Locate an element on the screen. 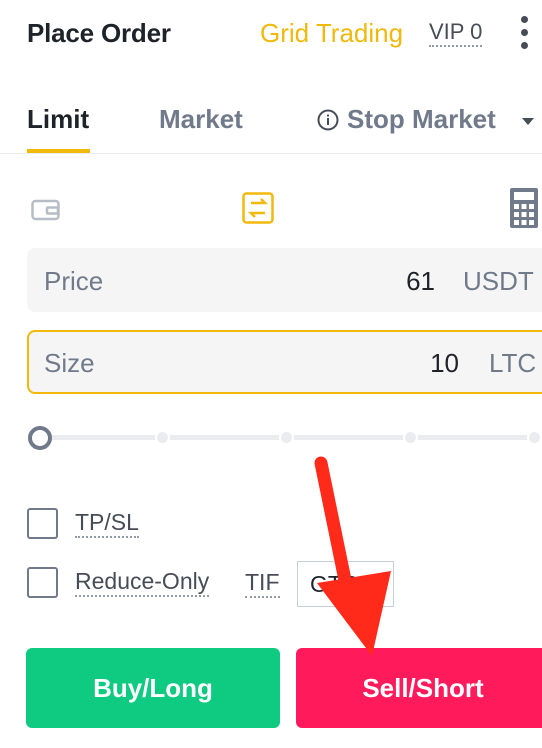 This screenshot has width=542, height=748. tif-label: TIF is located at coordinates (262, 583).